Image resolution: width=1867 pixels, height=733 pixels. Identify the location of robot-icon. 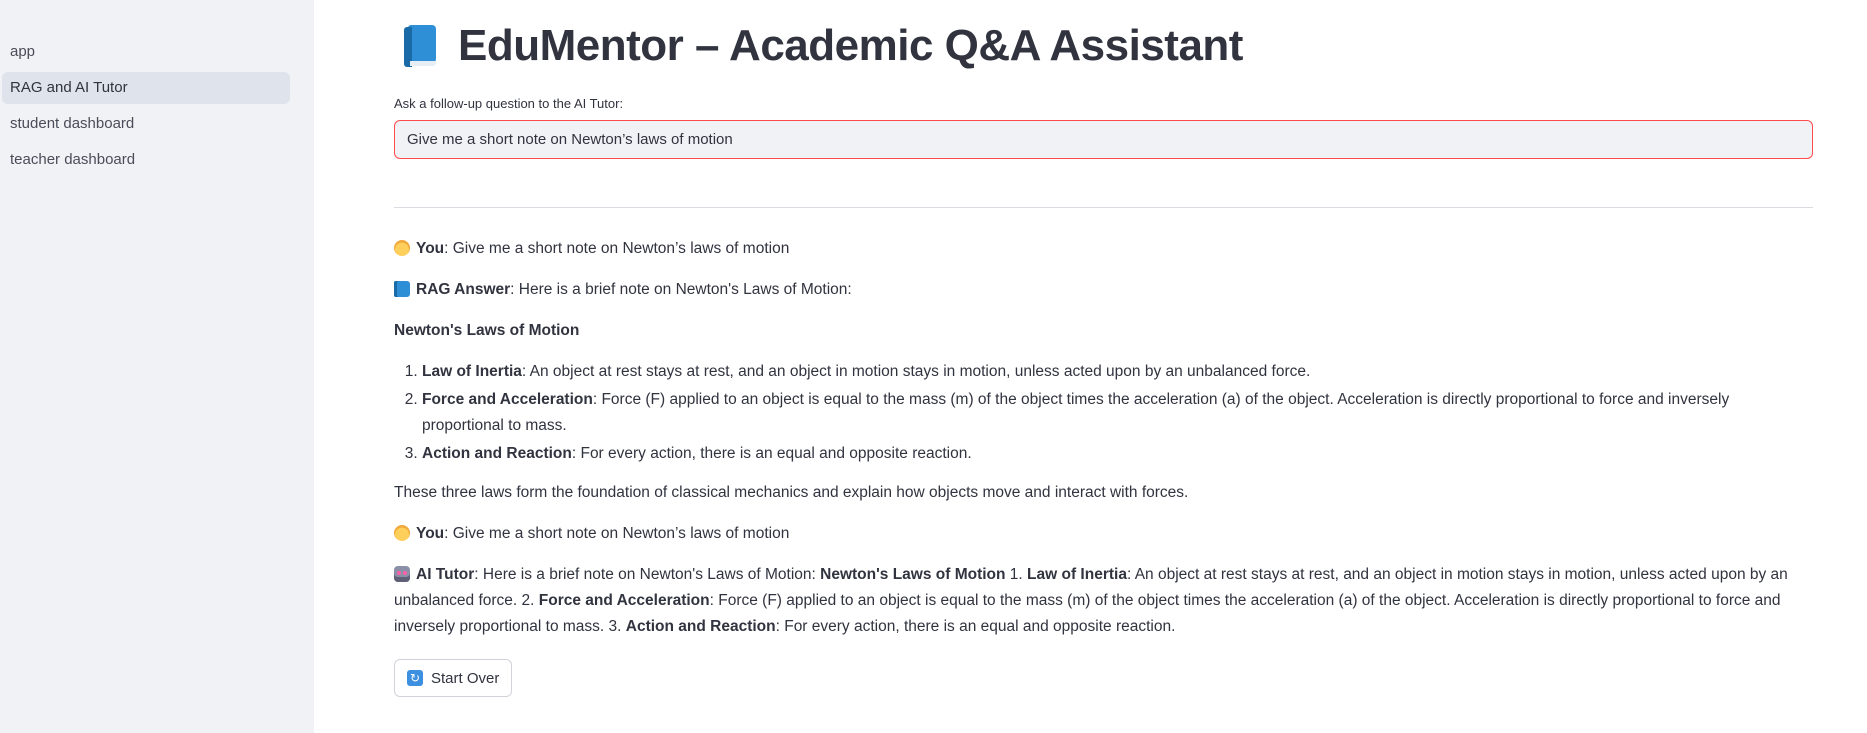
(402, 574).